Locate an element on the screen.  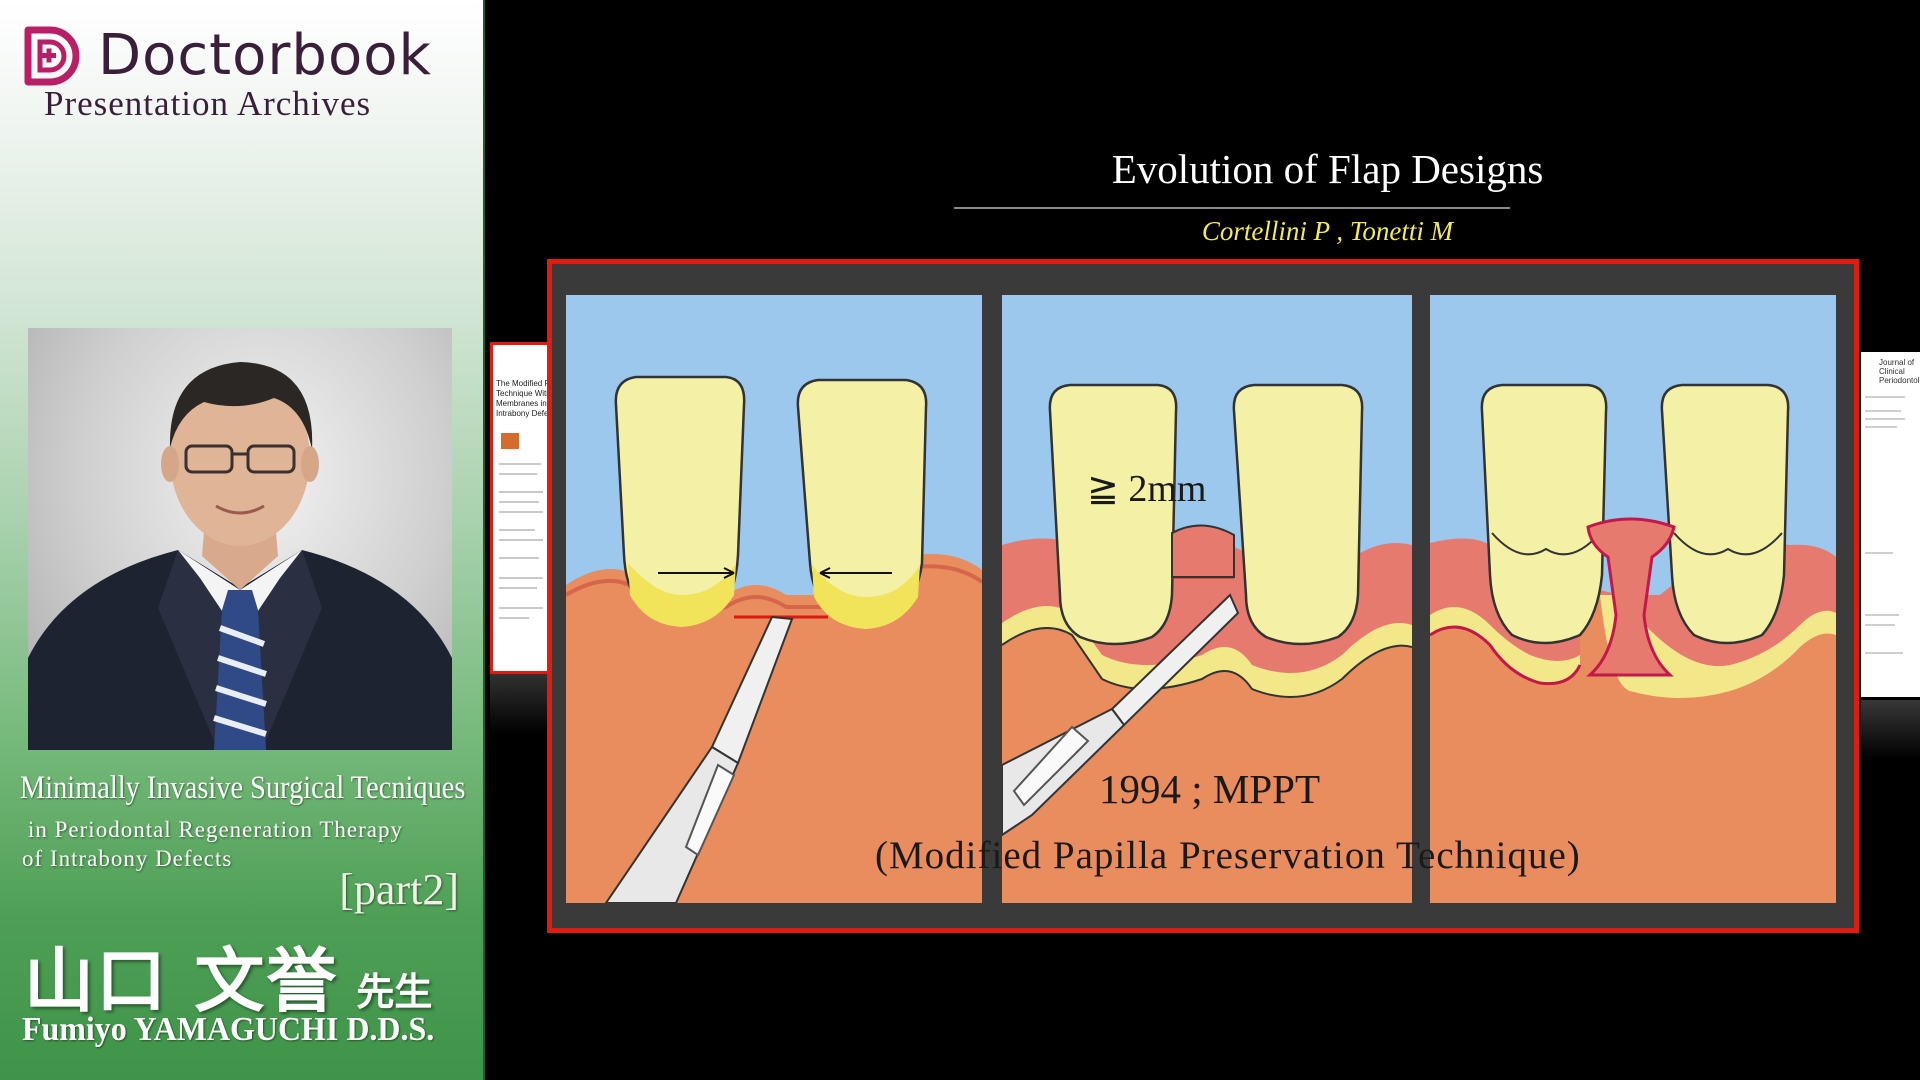
speaker-portrait is located at coordinates (240, 539).